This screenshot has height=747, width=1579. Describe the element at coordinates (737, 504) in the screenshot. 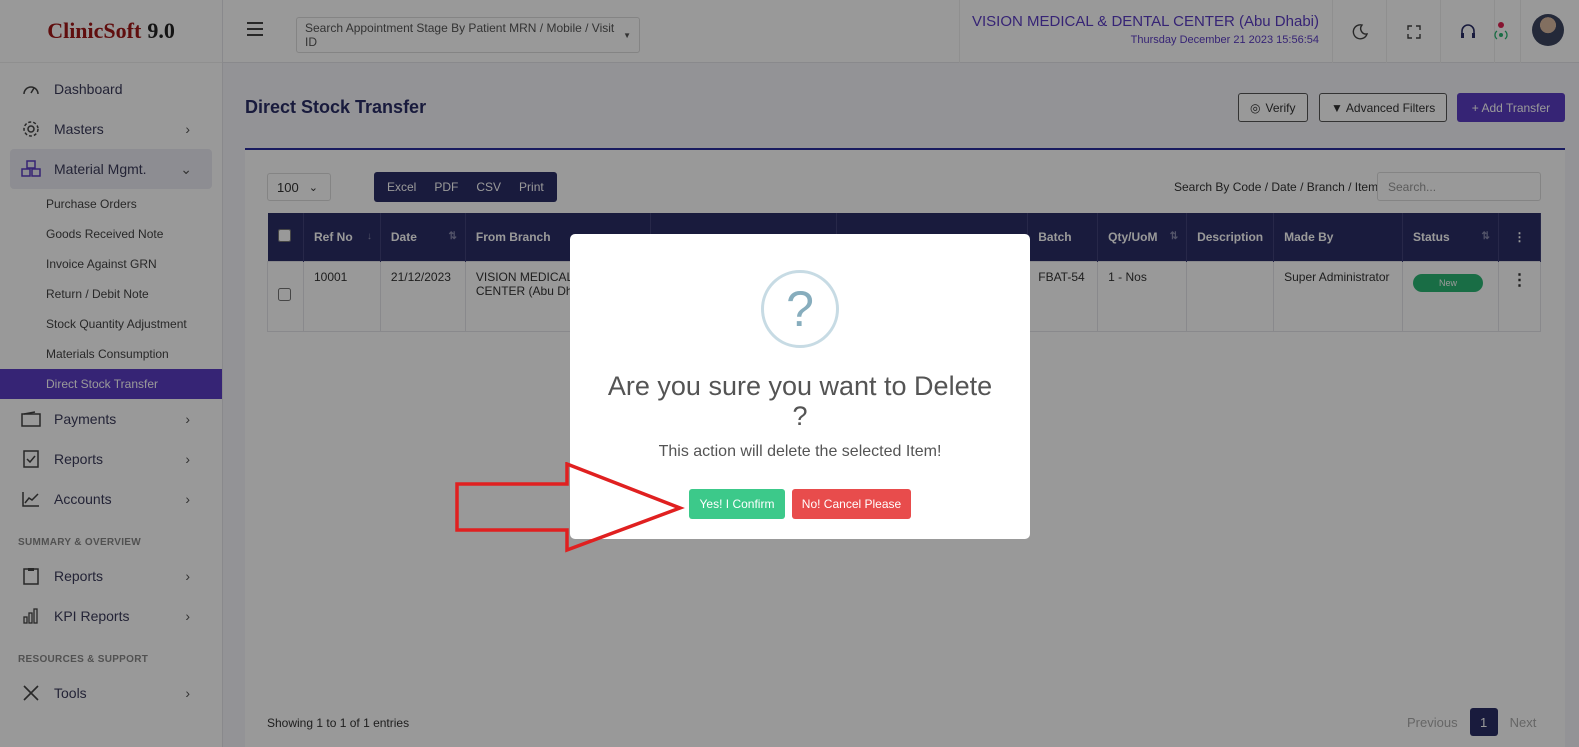

I see `confirm-button: Yes! I Confirm` at that location.